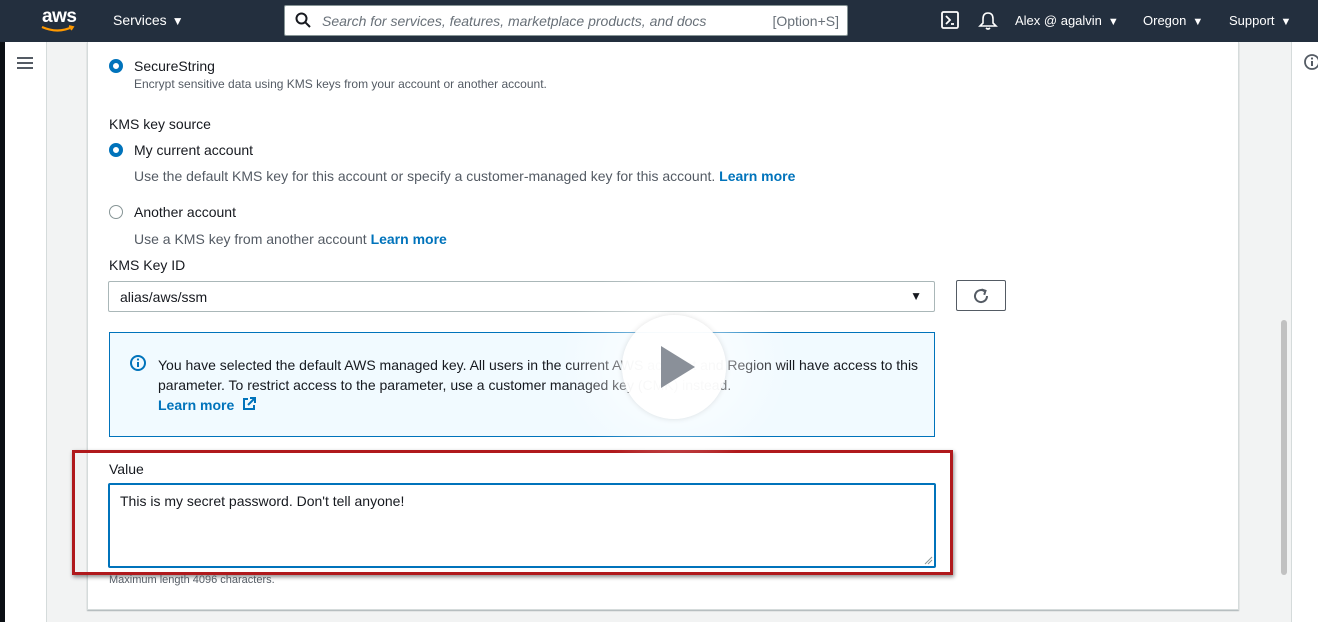 This screenshot has height=622, width=1318. What do you see at coordinates (58, 28) in the screenshot?
I see `aws-smile-icon` at bounding box center [58, 28].